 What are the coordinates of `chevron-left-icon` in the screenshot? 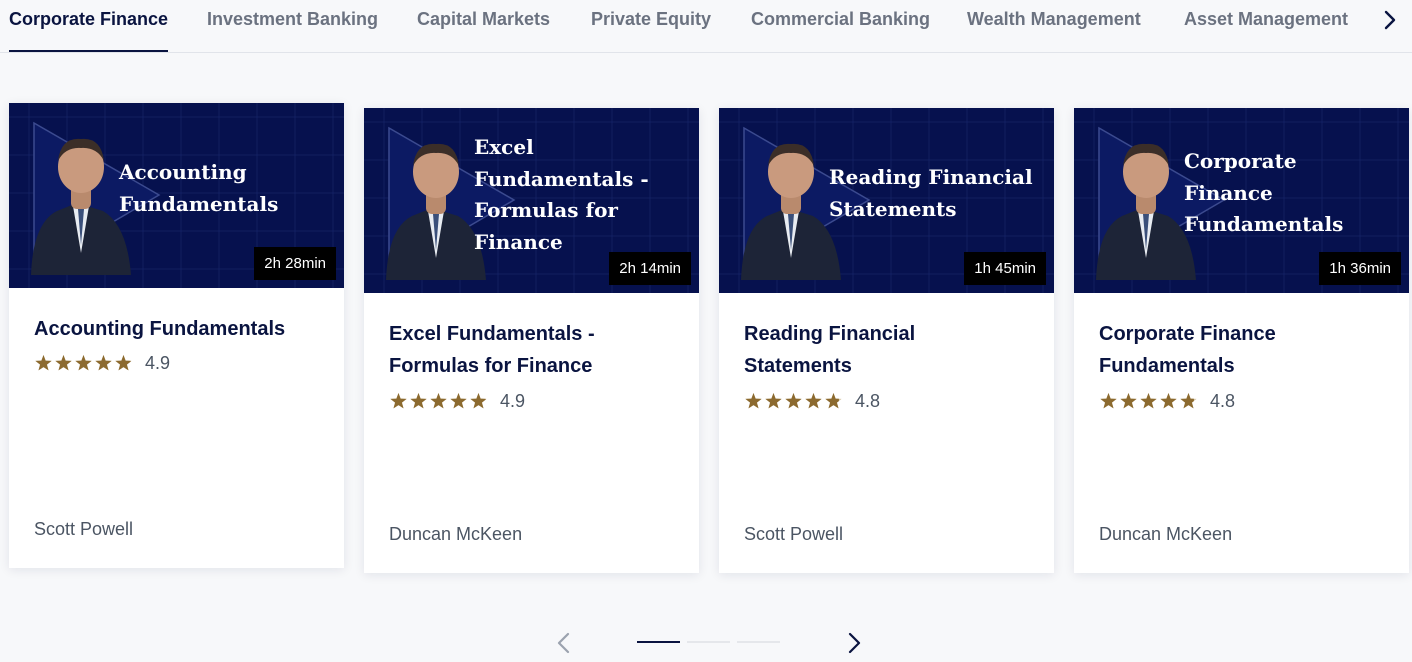 It's located at (563, 643).